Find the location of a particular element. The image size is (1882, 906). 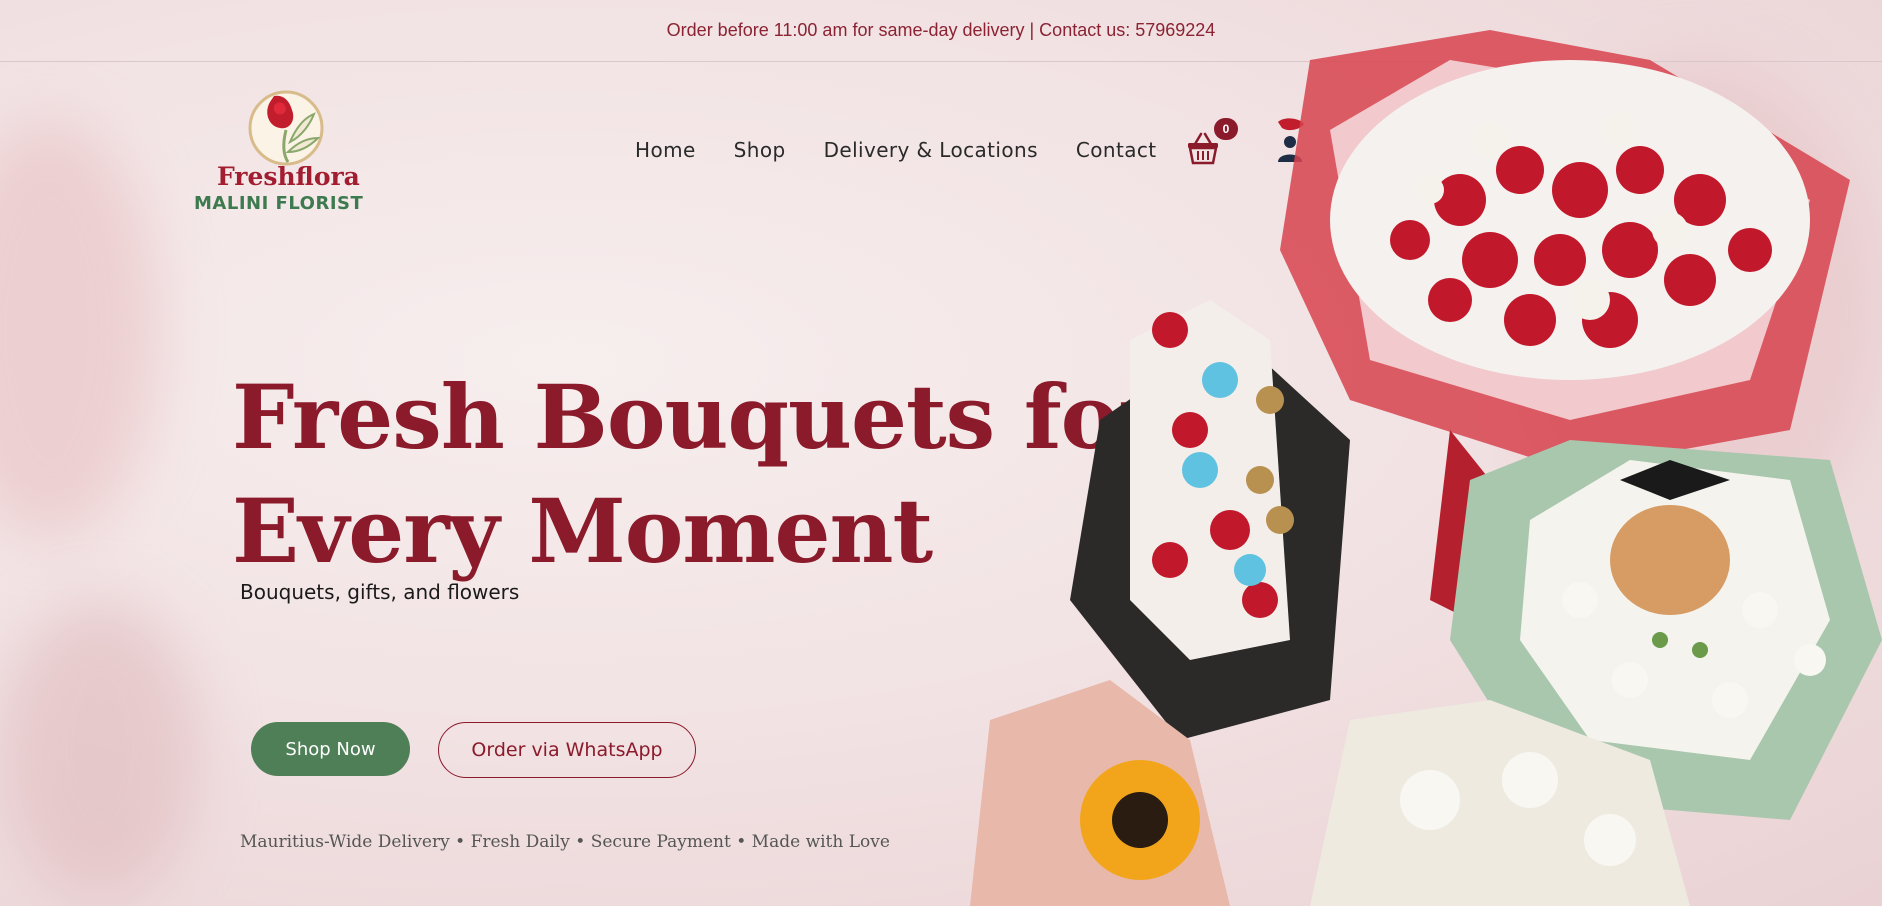

nav-home: Home is located at coordinates (665, 150).